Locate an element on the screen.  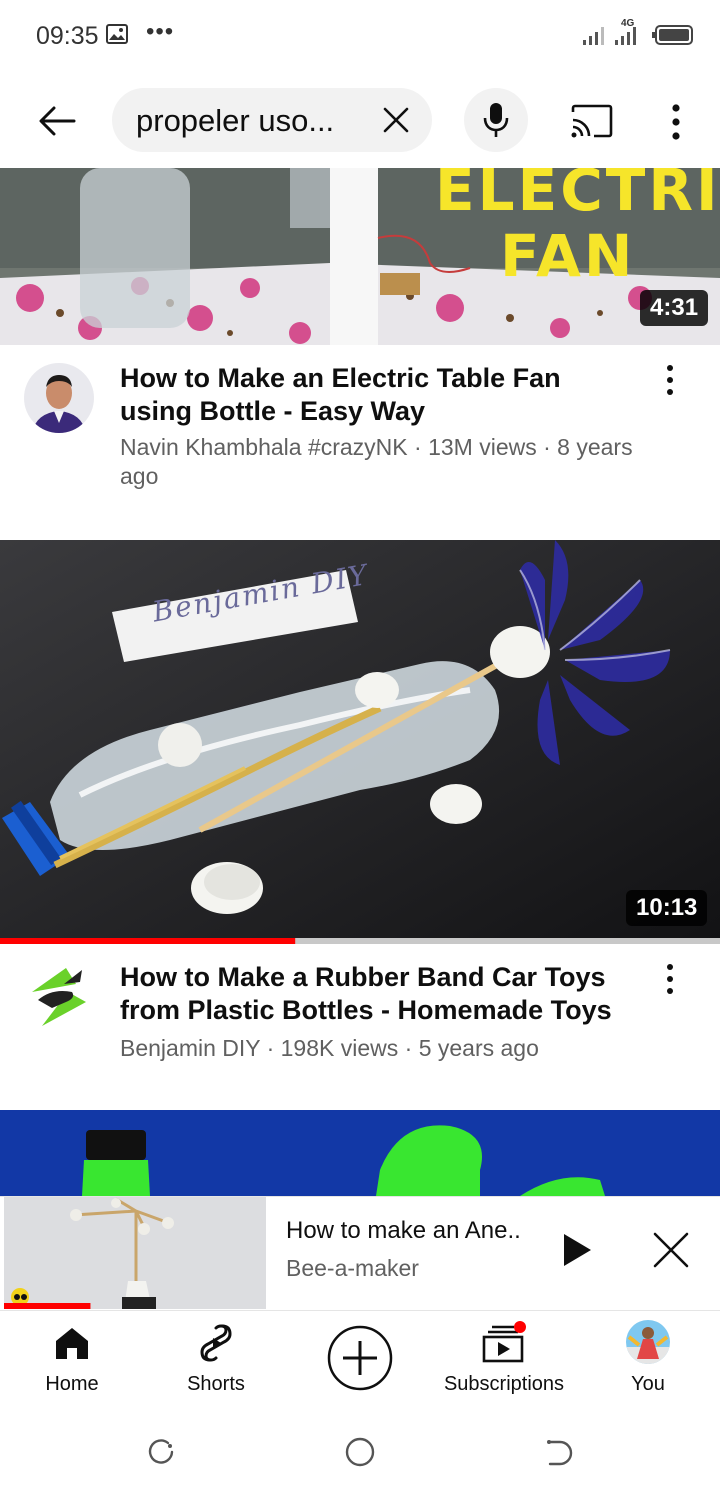
battery-icon is located at coordinates (672, 35).